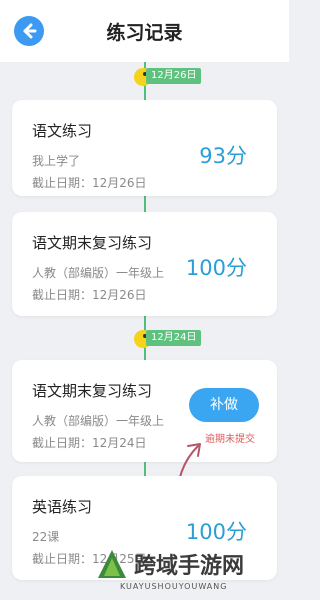 The width and height of the screenshot is (320, 600). Describe the element at coordinates (46, 537) in the screenshot. I see `card-subtitle: 22课` at that location.